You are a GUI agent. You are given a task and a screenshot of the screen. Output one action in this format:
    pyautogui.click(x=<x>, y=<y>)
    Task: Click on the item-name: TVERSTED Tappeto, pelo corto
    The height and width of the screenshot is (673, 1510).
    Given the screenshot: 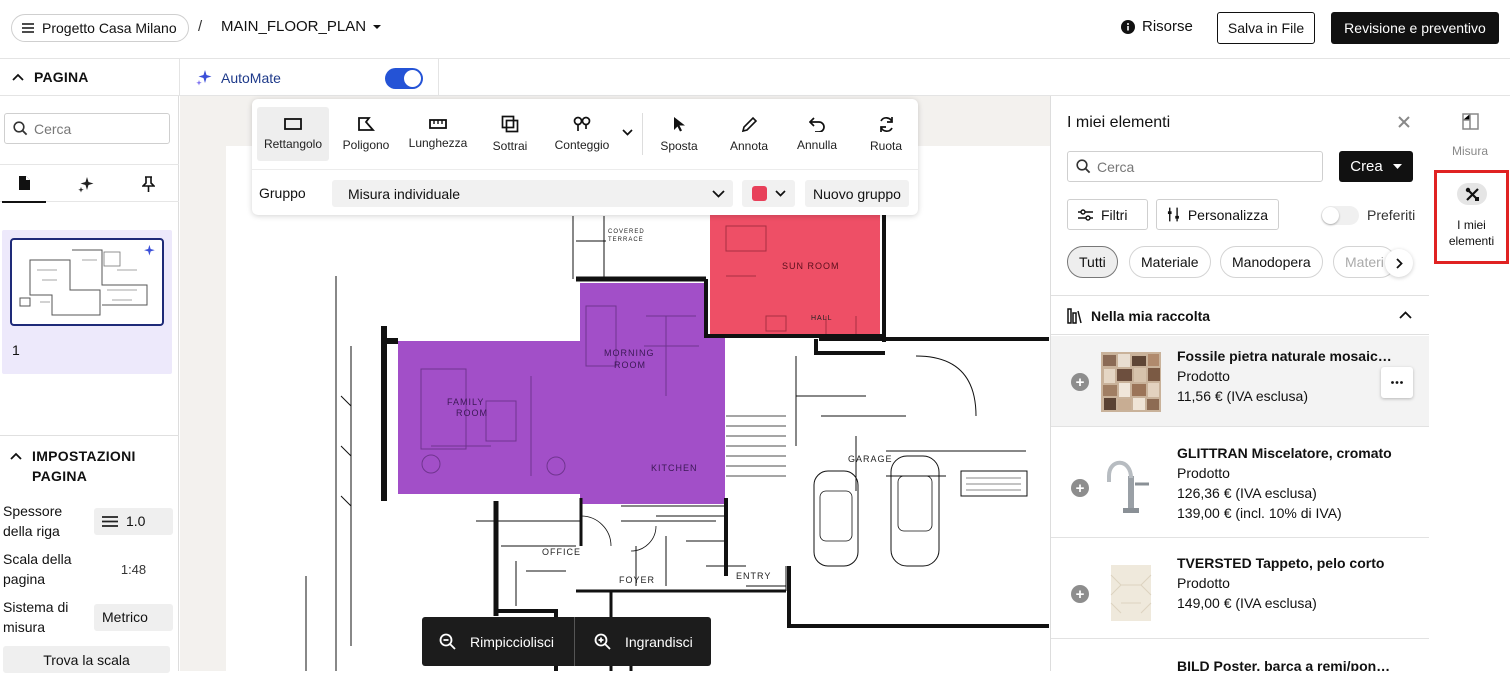 What is the action you would take?
    pyautogui.click(x=1281, y=563)
    